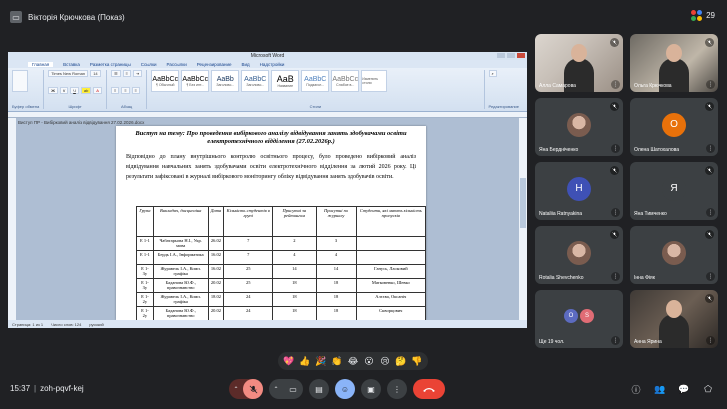  What do you see at coordinates (86, 90) in the screenshot?
I see `highlight-icon: ab` at bounding box center [86, 90].